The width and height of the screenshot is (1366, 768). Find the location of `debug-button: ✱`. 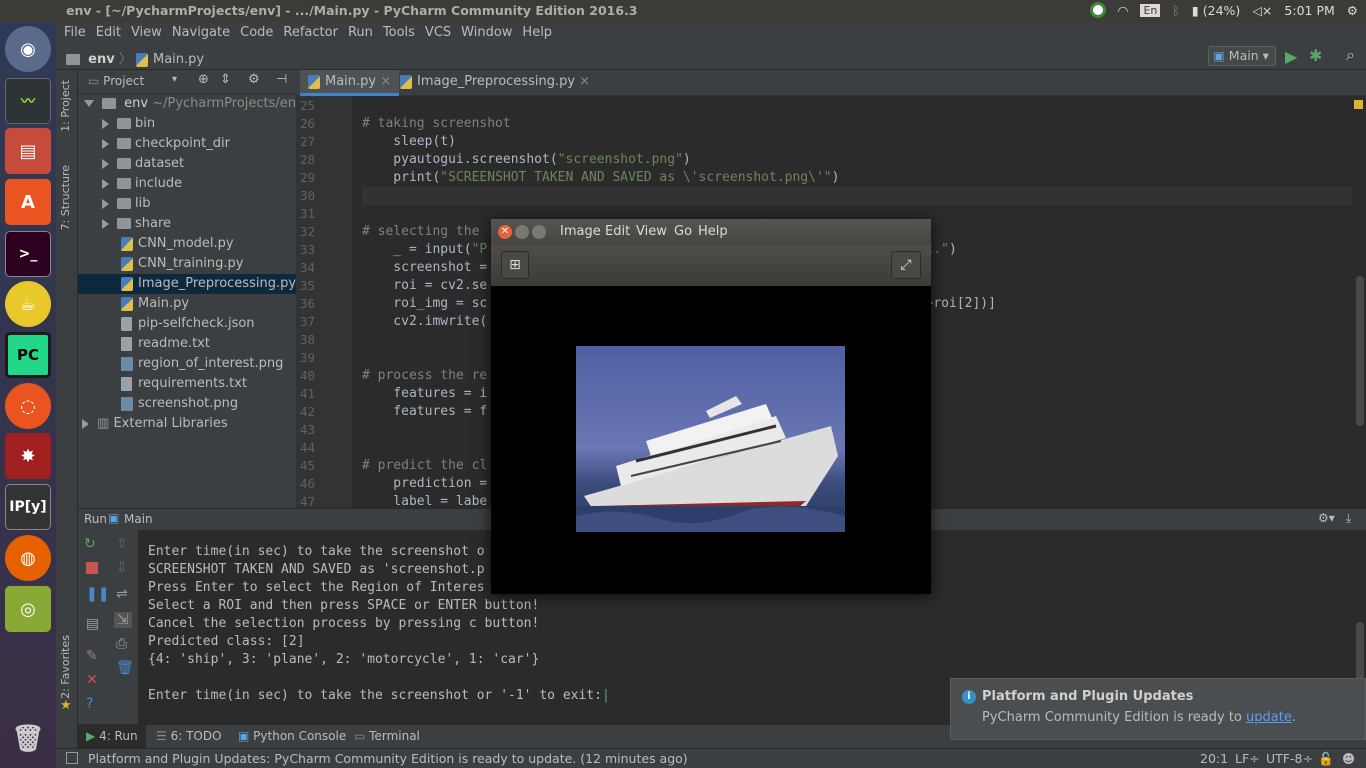

debug-button: ✱ is located at coordinates (1315, 55).